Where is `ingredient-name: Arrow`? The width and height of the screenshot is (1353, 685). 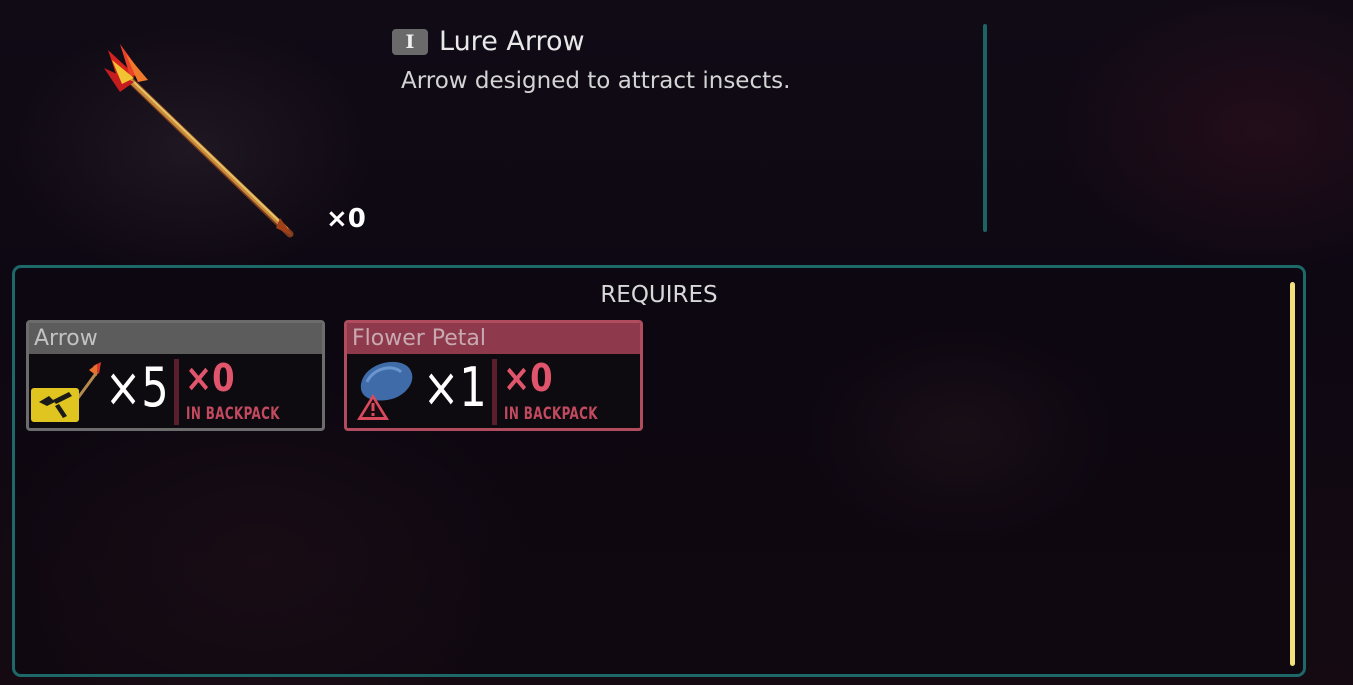
ingredient-name: Arrow is located at coordinates (175, 338).